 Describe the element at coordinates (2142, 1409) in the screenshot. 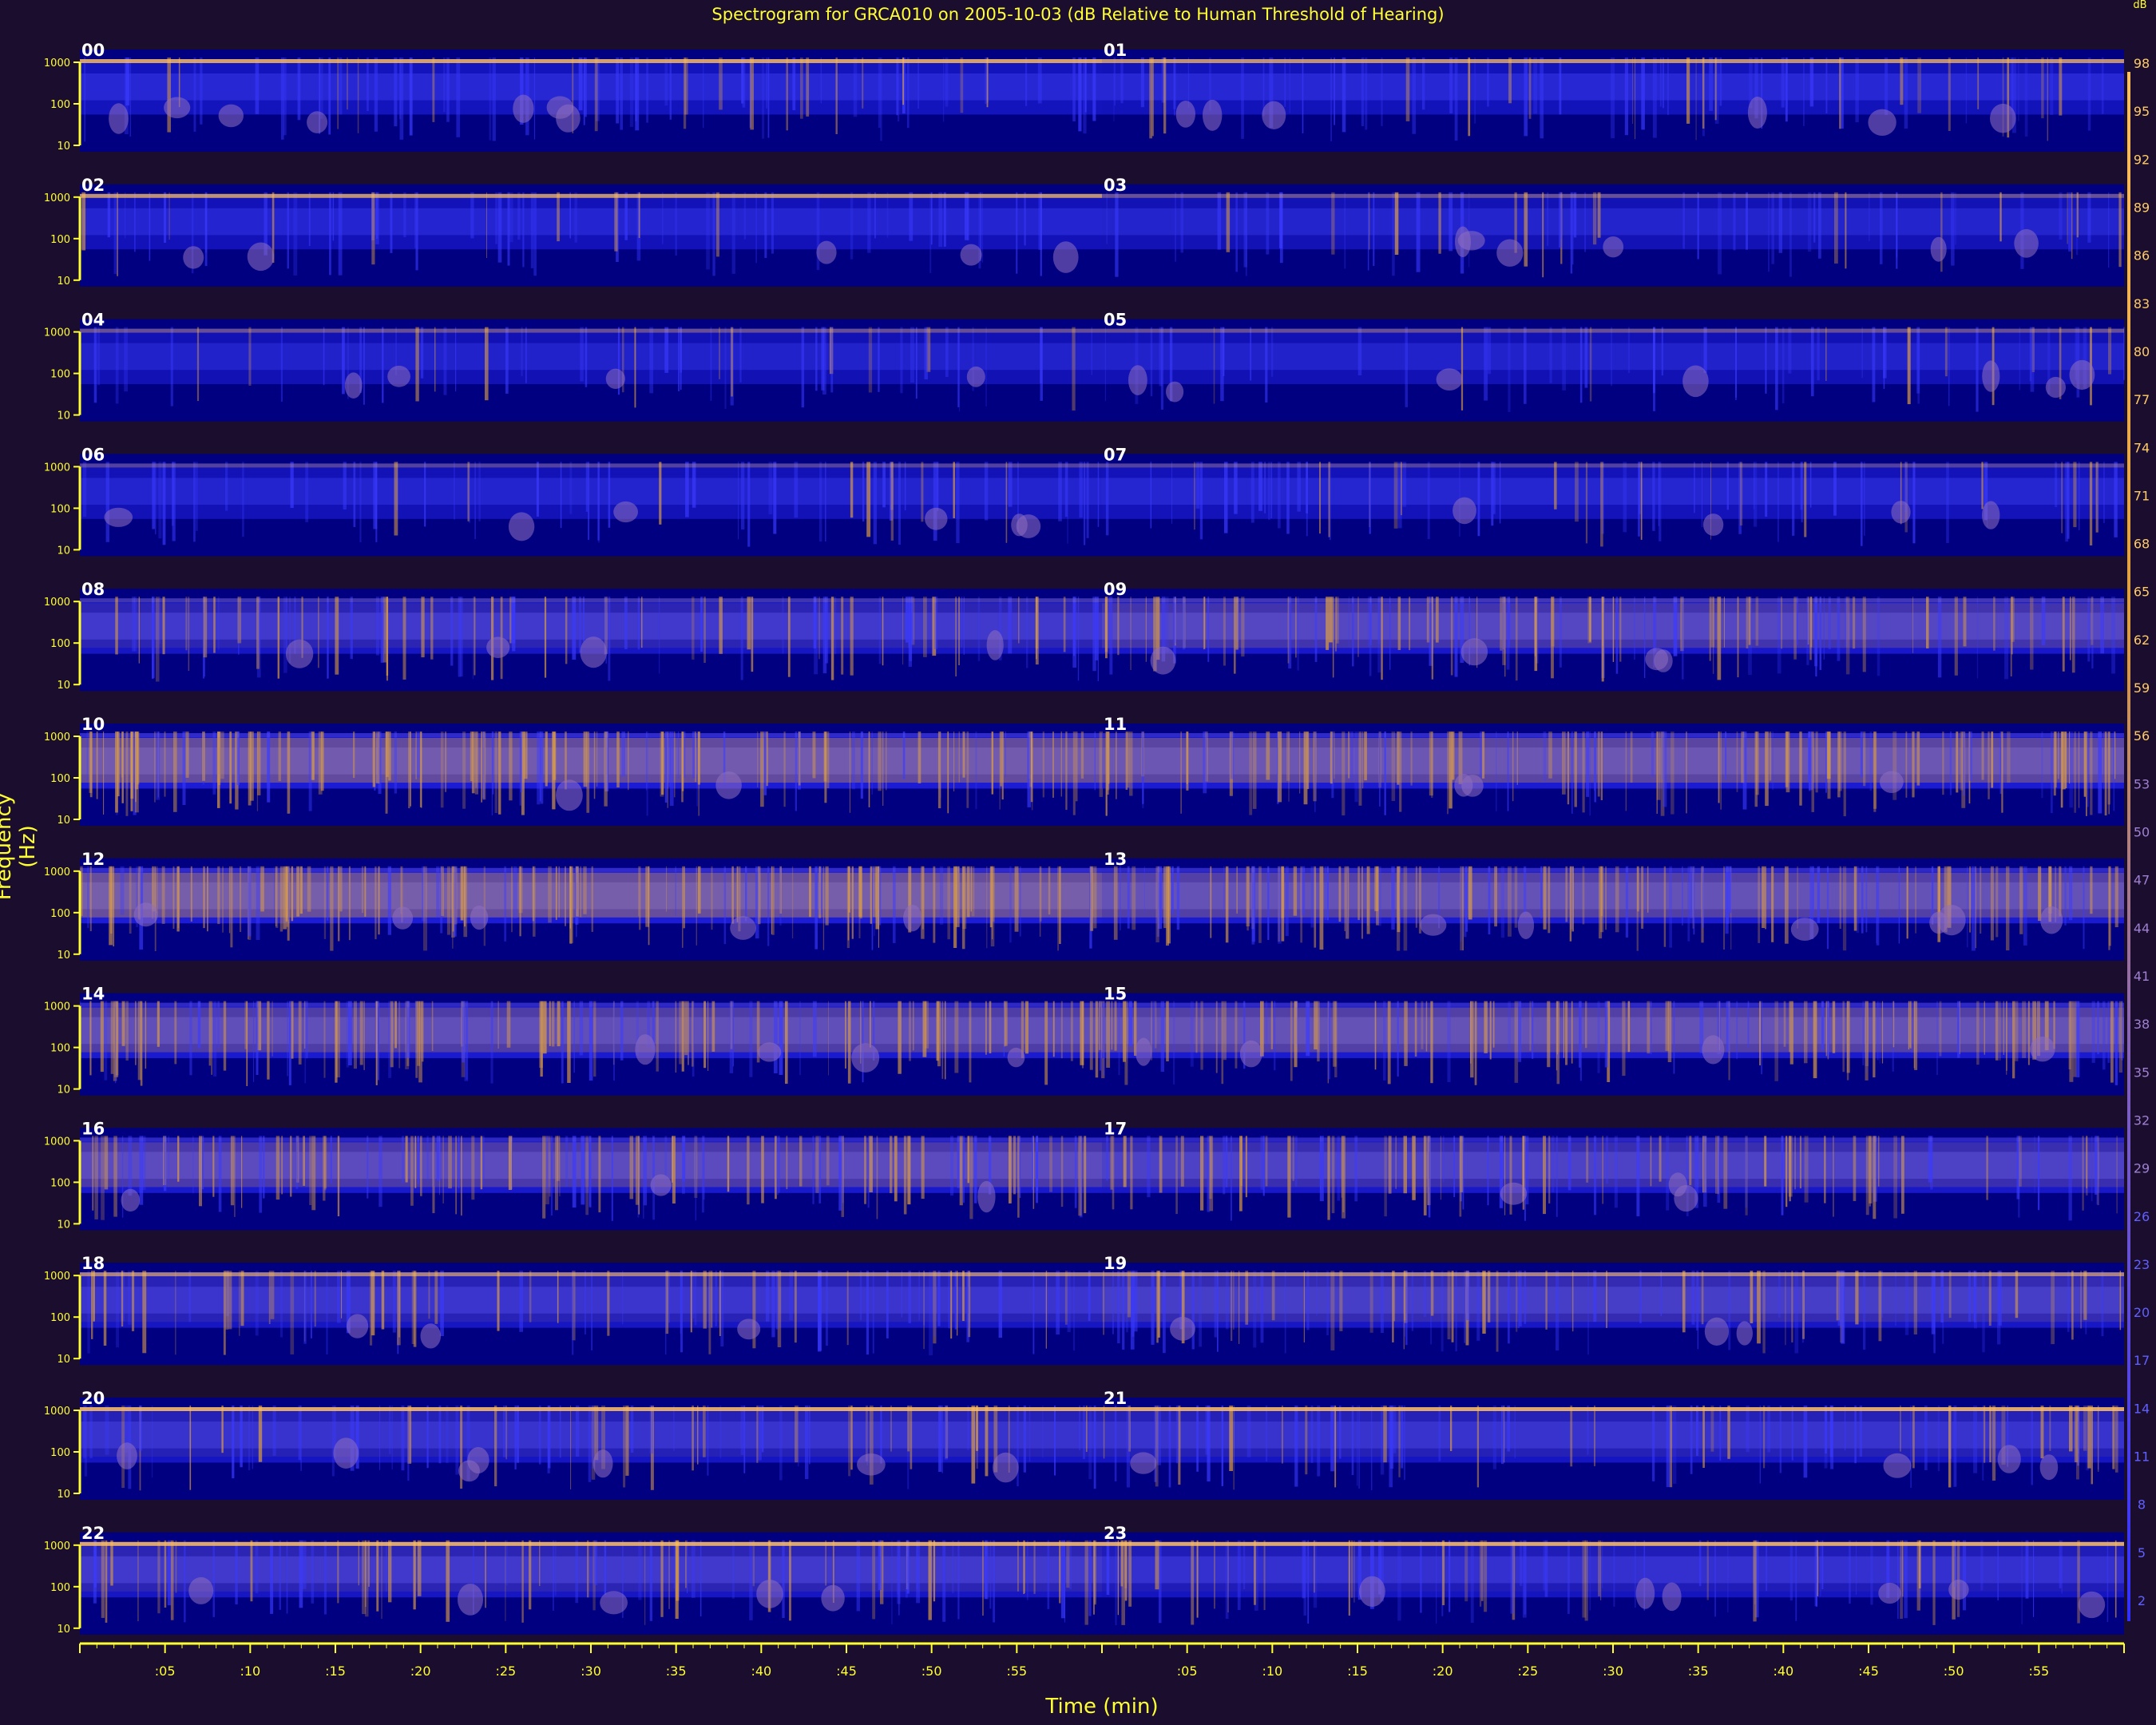

I see `colorbar-tick-label: 14` at that location.